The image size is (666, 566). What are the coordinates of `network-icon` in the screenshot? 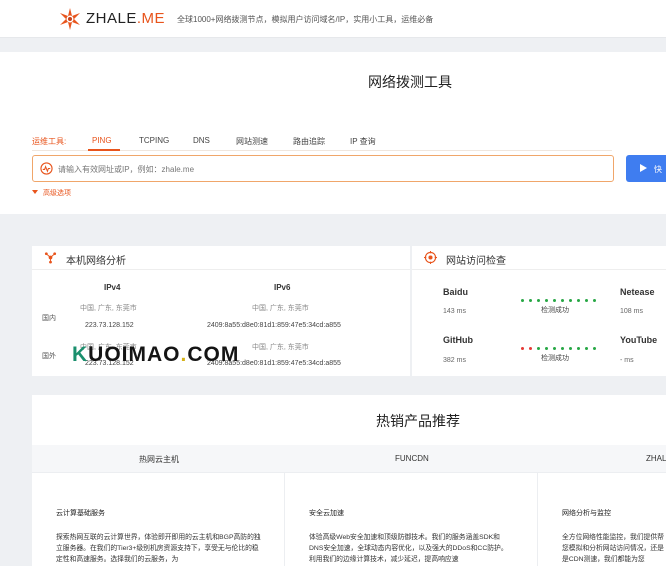 It's located at (50, 258).